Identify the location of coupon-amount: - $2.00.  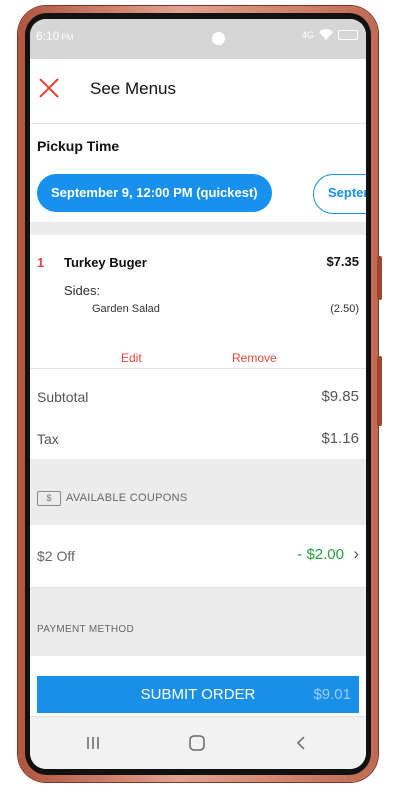
(320, 554).